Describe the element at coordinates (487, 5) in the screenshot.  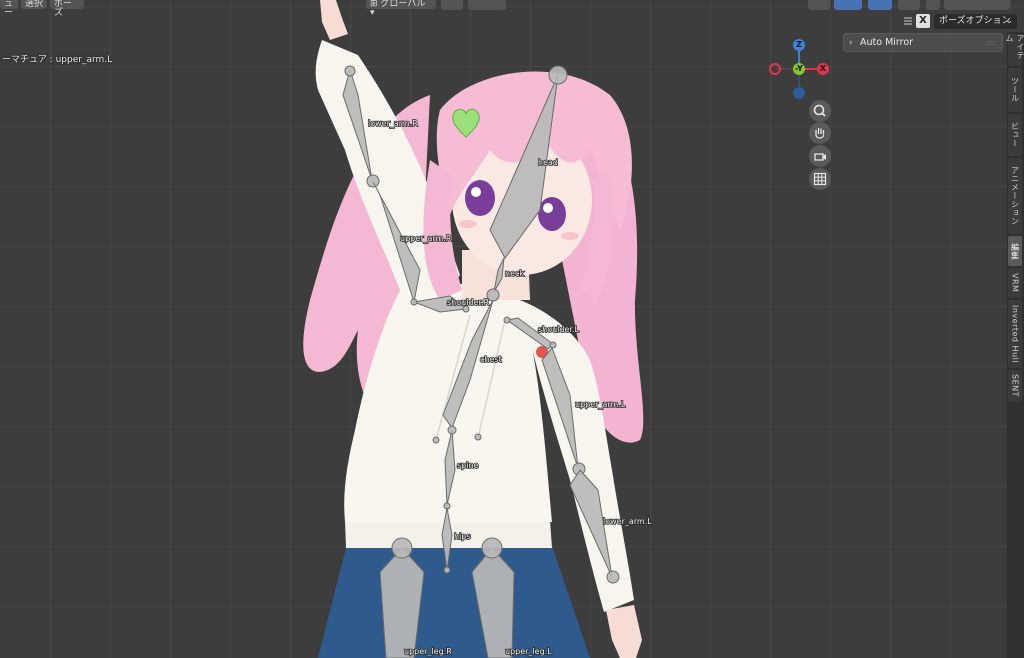
I see `snap-icon` at that location.